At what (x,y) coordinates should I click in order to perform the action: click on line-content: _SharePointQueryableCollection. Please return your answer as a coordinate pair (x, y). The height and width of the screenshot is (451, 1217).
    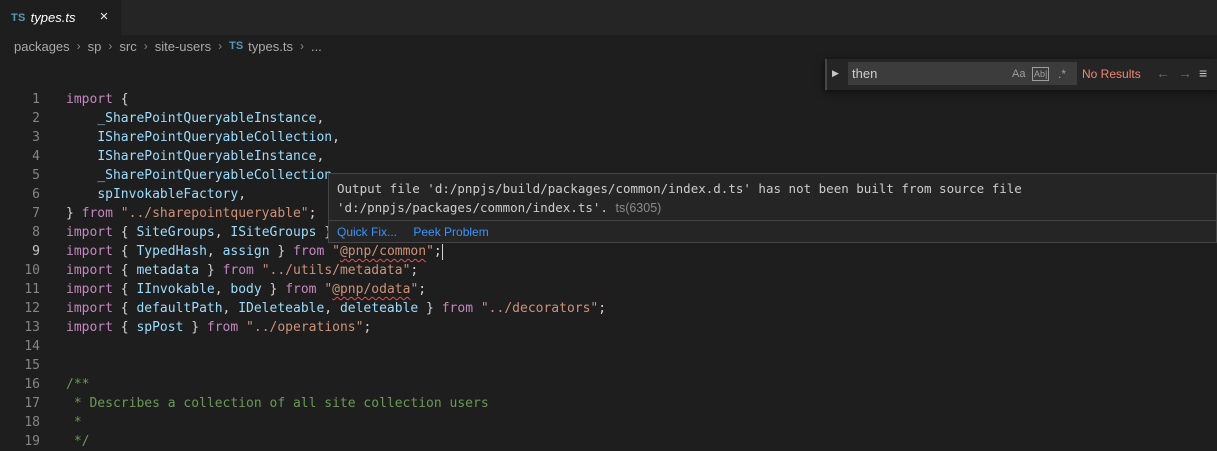
    Looking at the image, I should click on (199, 175).